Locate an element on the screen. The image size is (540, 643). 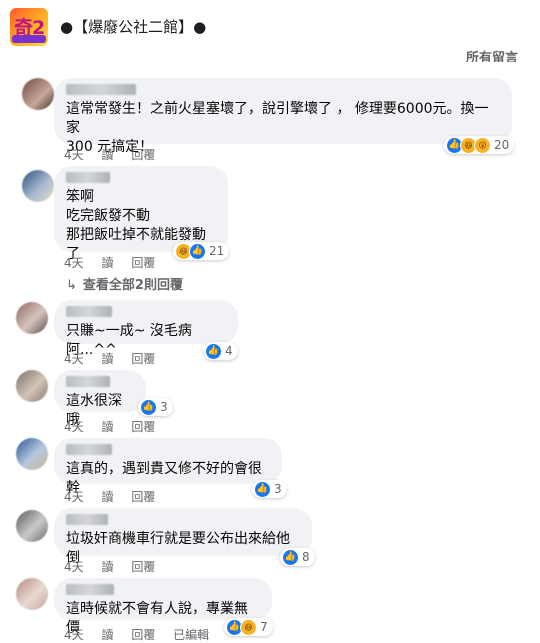
reaction-count: 7 is located at coordinates (264, 627).